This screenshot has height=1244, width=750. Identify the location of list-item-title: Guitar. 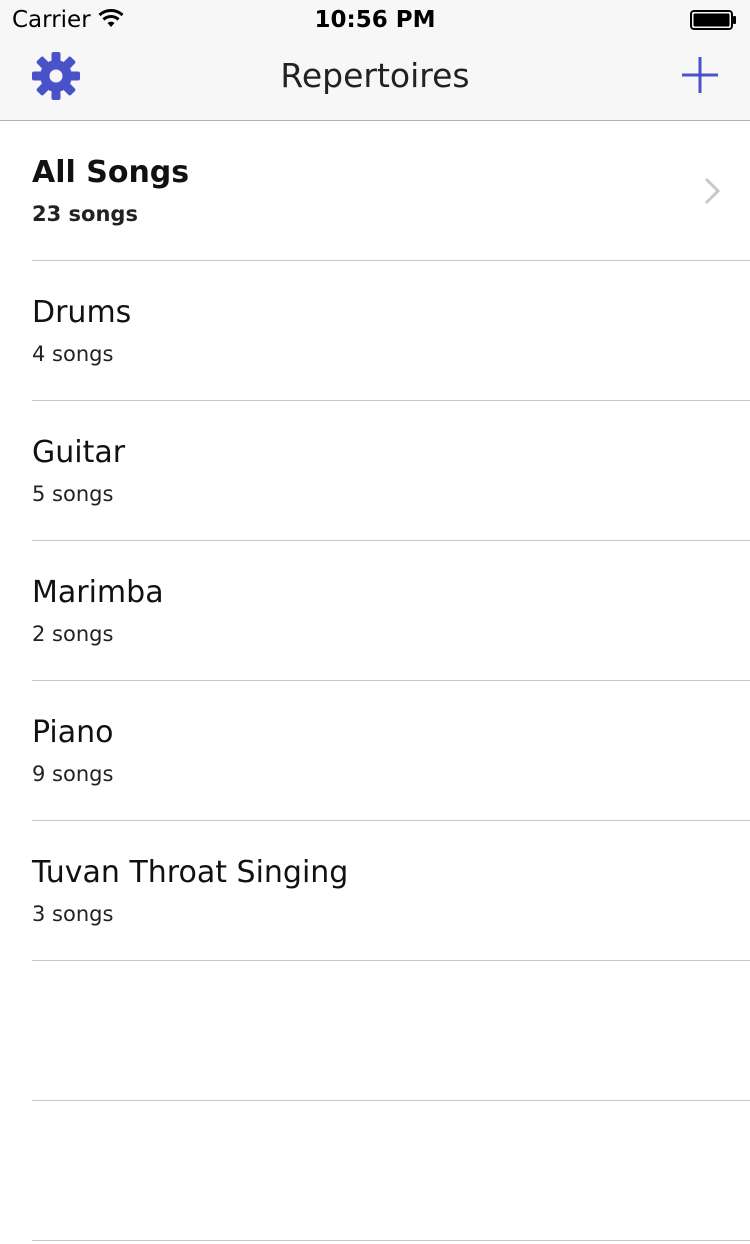
(79, 452).